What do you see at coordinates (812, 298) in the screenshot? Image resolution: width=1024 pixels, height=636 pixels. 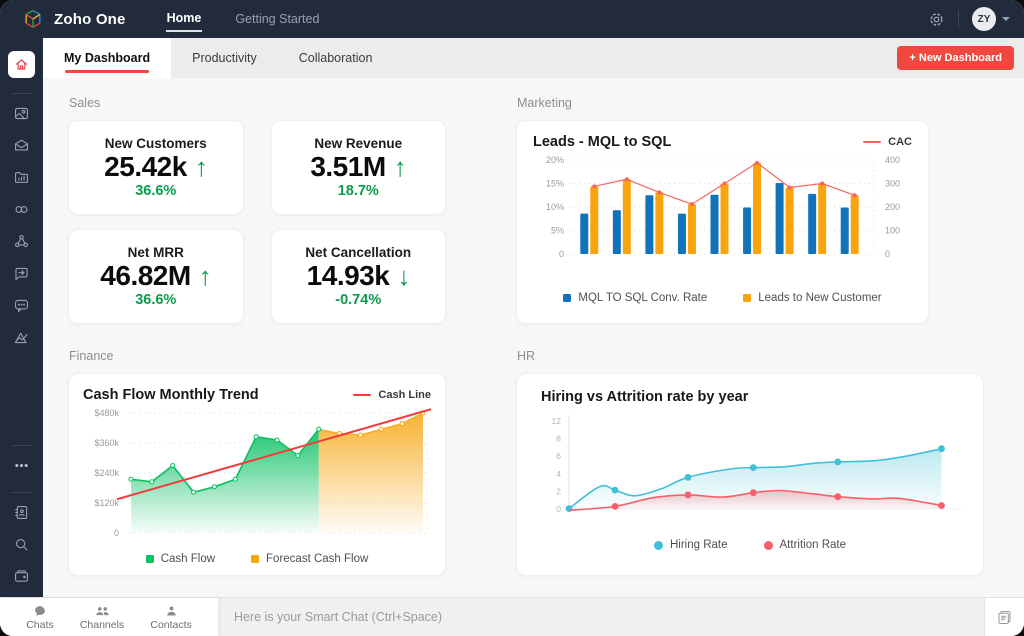 I see `legend-leads-new-customer: Leads to New Customer` at bounding box center [812, 298].